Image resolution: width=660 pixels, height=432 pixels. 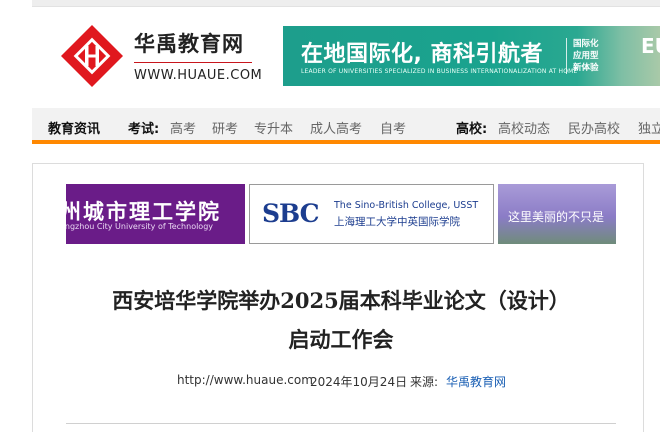 I want to click on article-title-line2: 启动工作会, so click(x=341, y=339).